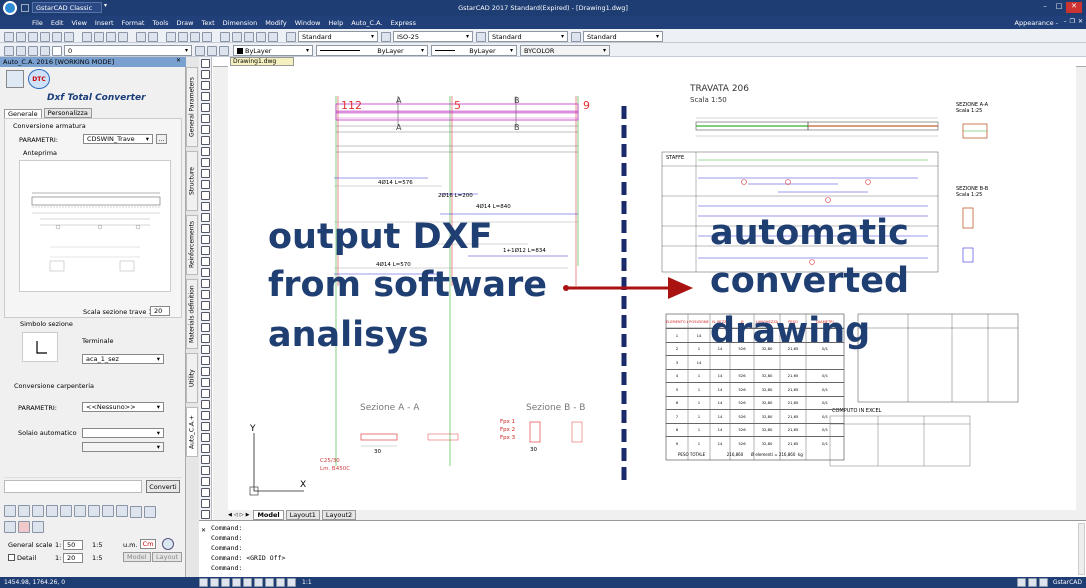 The height and width of the screenshot is (588, 1086). I want to click on column-tool-icon, so click(24, 510).